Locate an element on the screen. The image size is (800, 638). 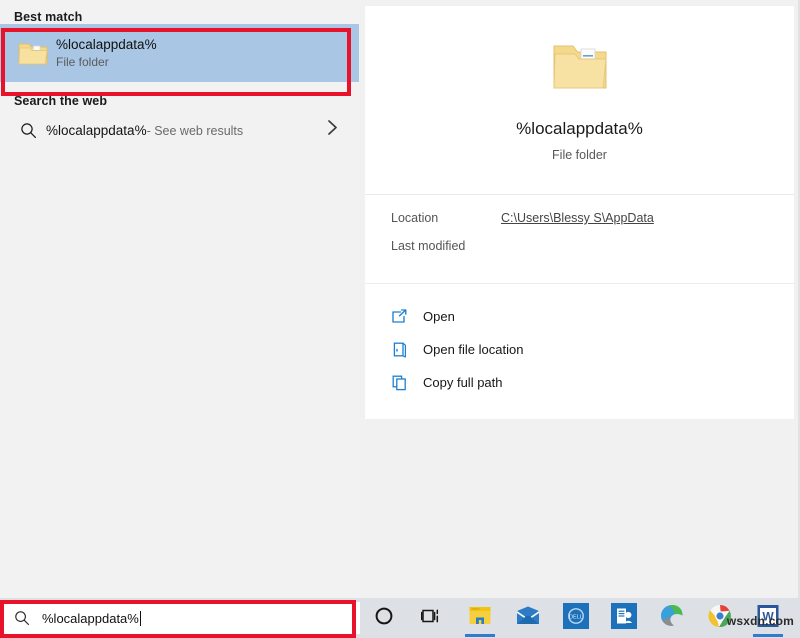
cortana-button is located at coordinates (384, 618).